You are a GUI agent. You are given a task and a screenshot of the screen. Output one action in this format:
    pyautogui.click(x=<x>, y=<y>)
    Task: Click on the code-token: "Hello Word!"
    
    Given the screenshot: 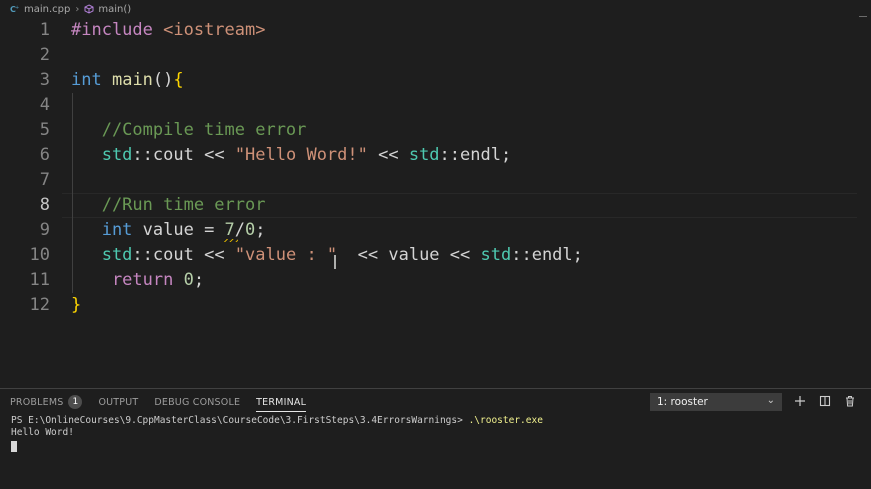 What is the action you would take?
    pyautogui.click(x=301, y=155)
    